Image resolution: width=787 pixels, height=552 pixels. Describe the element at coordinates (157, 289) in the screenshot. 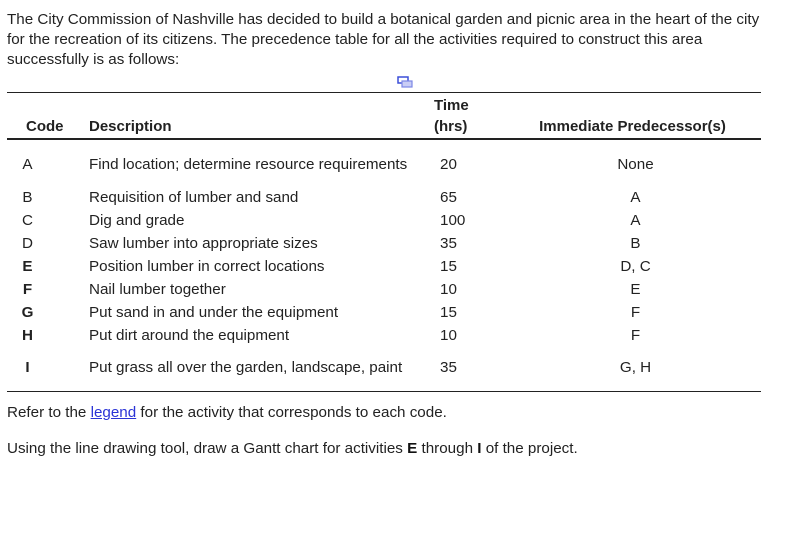

I see `cell-description: Nail lumber together` at that location.